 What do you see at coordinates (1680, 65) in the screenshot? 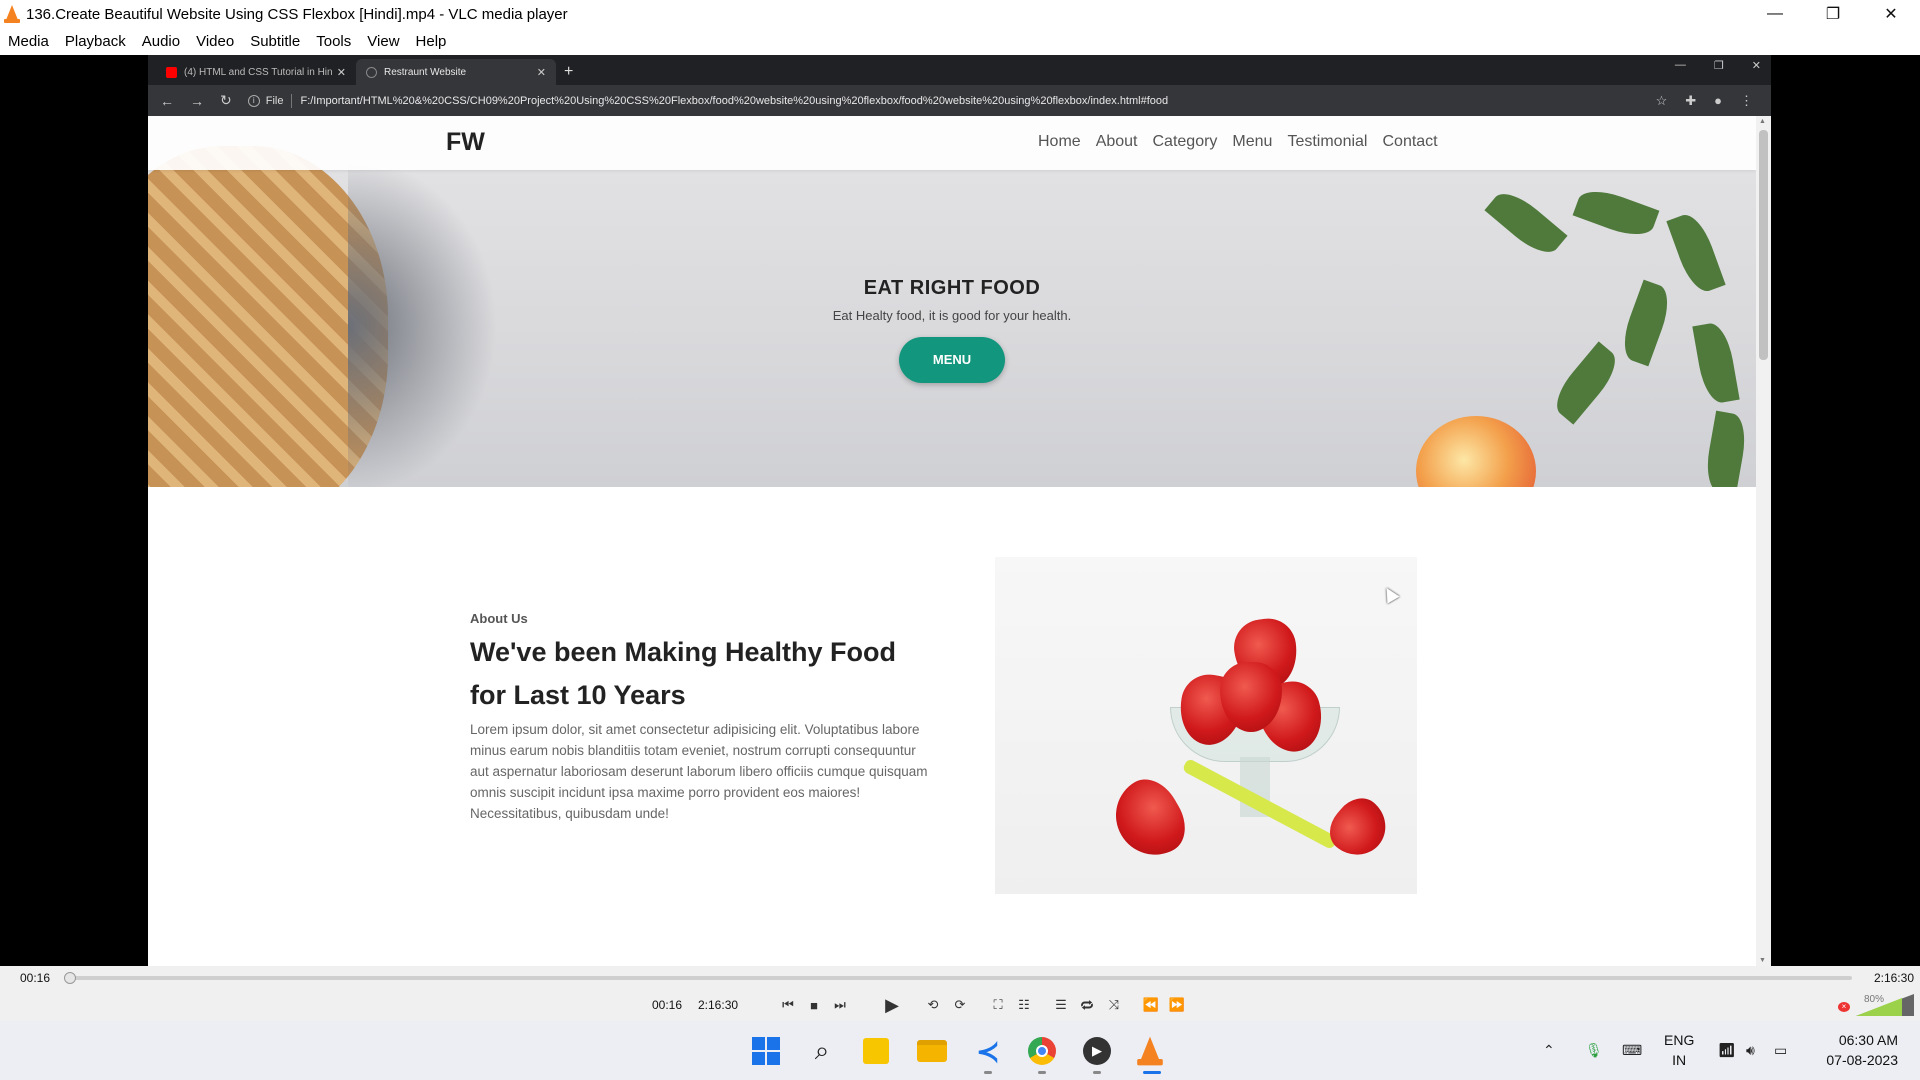
I see `minimize-icon: —` at bounding box center [1680, 65].